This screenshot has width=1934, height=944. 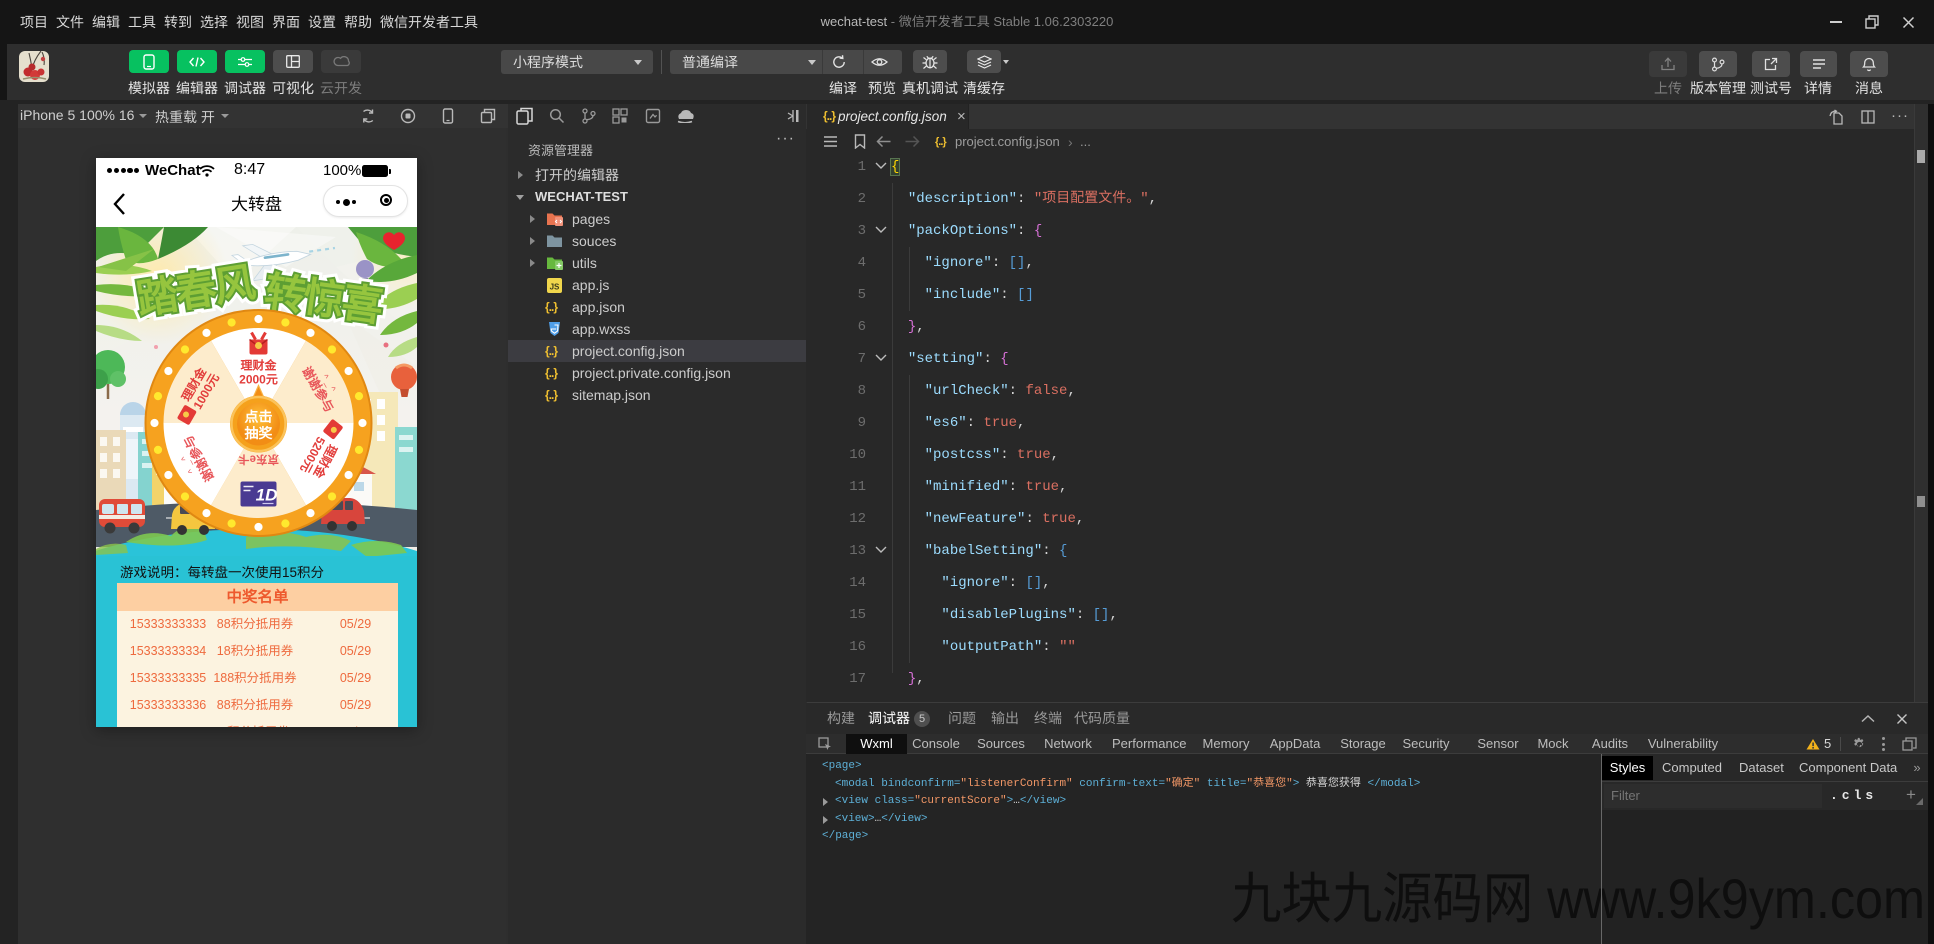 What do you see at coordinates (267, 495) in the screenshot?
I see `svg-text: 1D` at bounding box center [267, 495].